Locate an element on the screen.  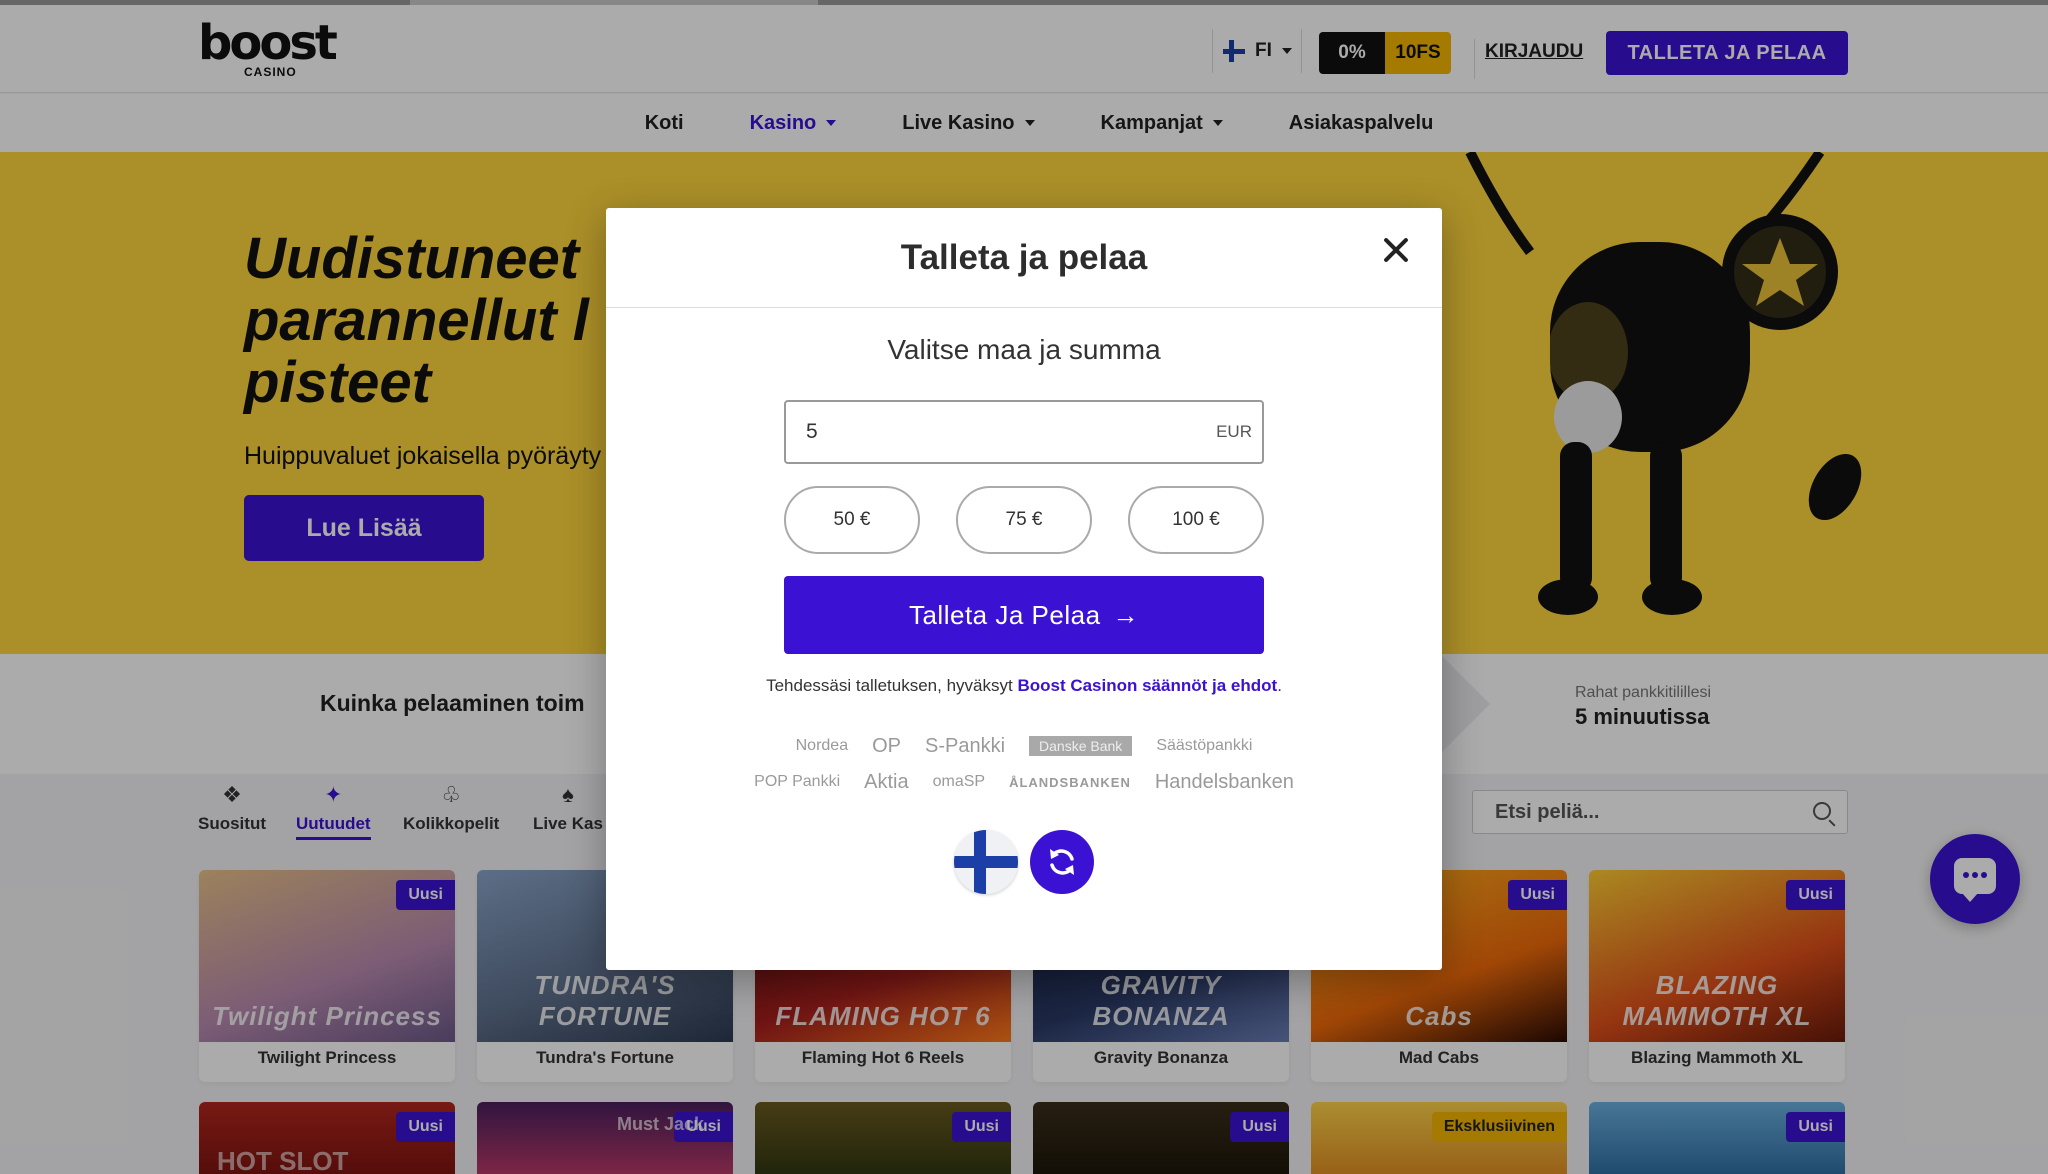
op-logo: OP is located at coordinates (886, 745).